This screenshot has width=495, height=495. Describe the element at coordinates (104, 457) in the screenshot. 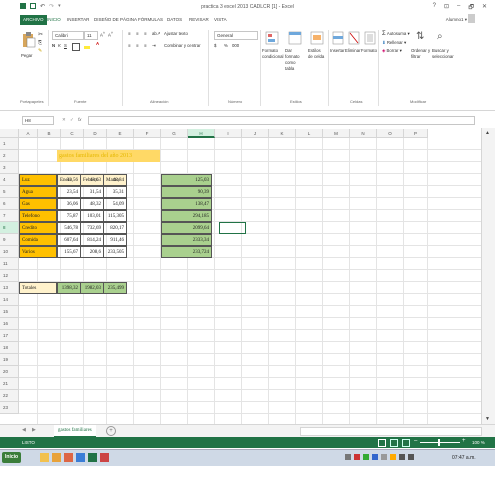

I see `pdf-icon` at that location.